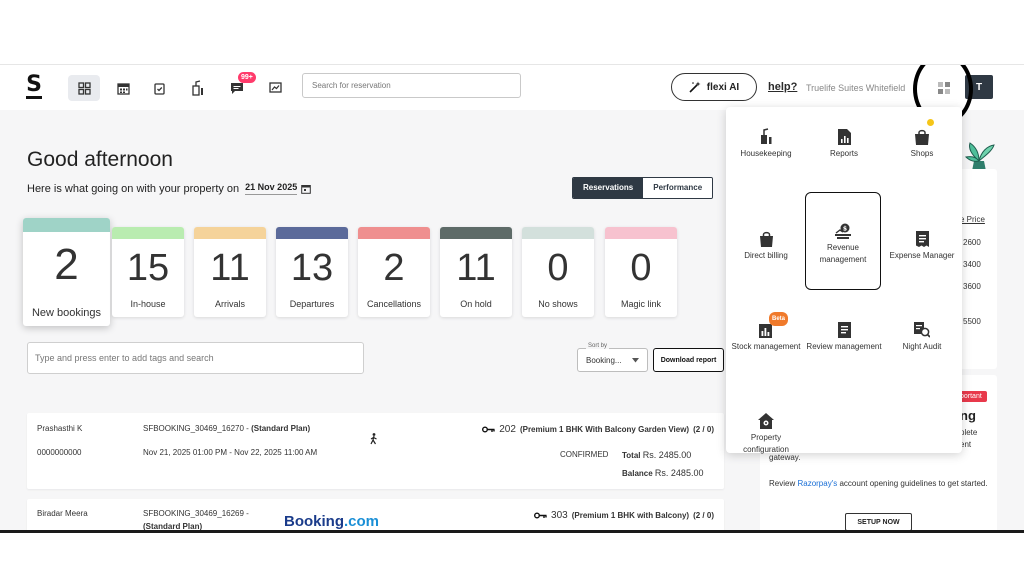 This screenshot has height=576, width=1024. I want to click on property-configuration-icon, so click(766, 418).